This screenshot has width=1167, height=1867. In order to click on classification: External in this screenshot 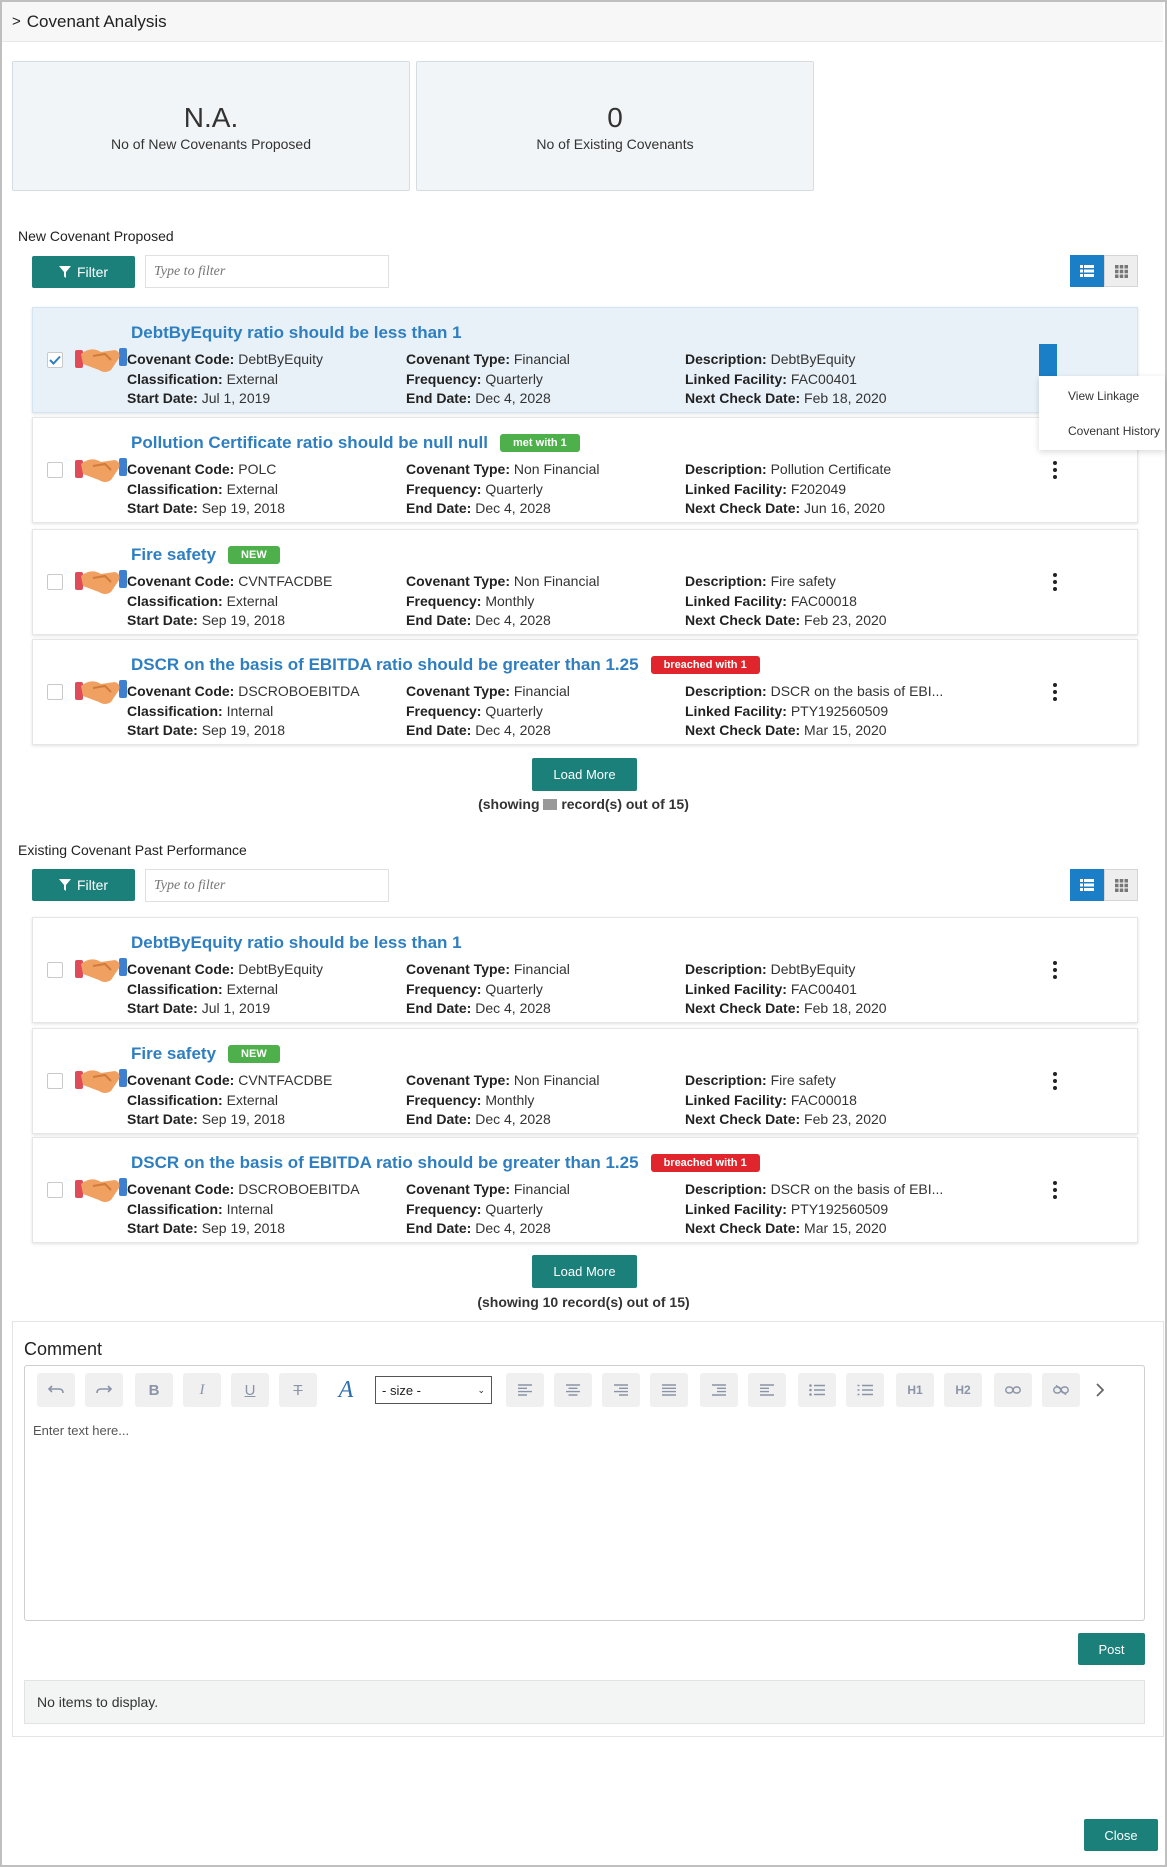, I will do `click(252, 488)`.